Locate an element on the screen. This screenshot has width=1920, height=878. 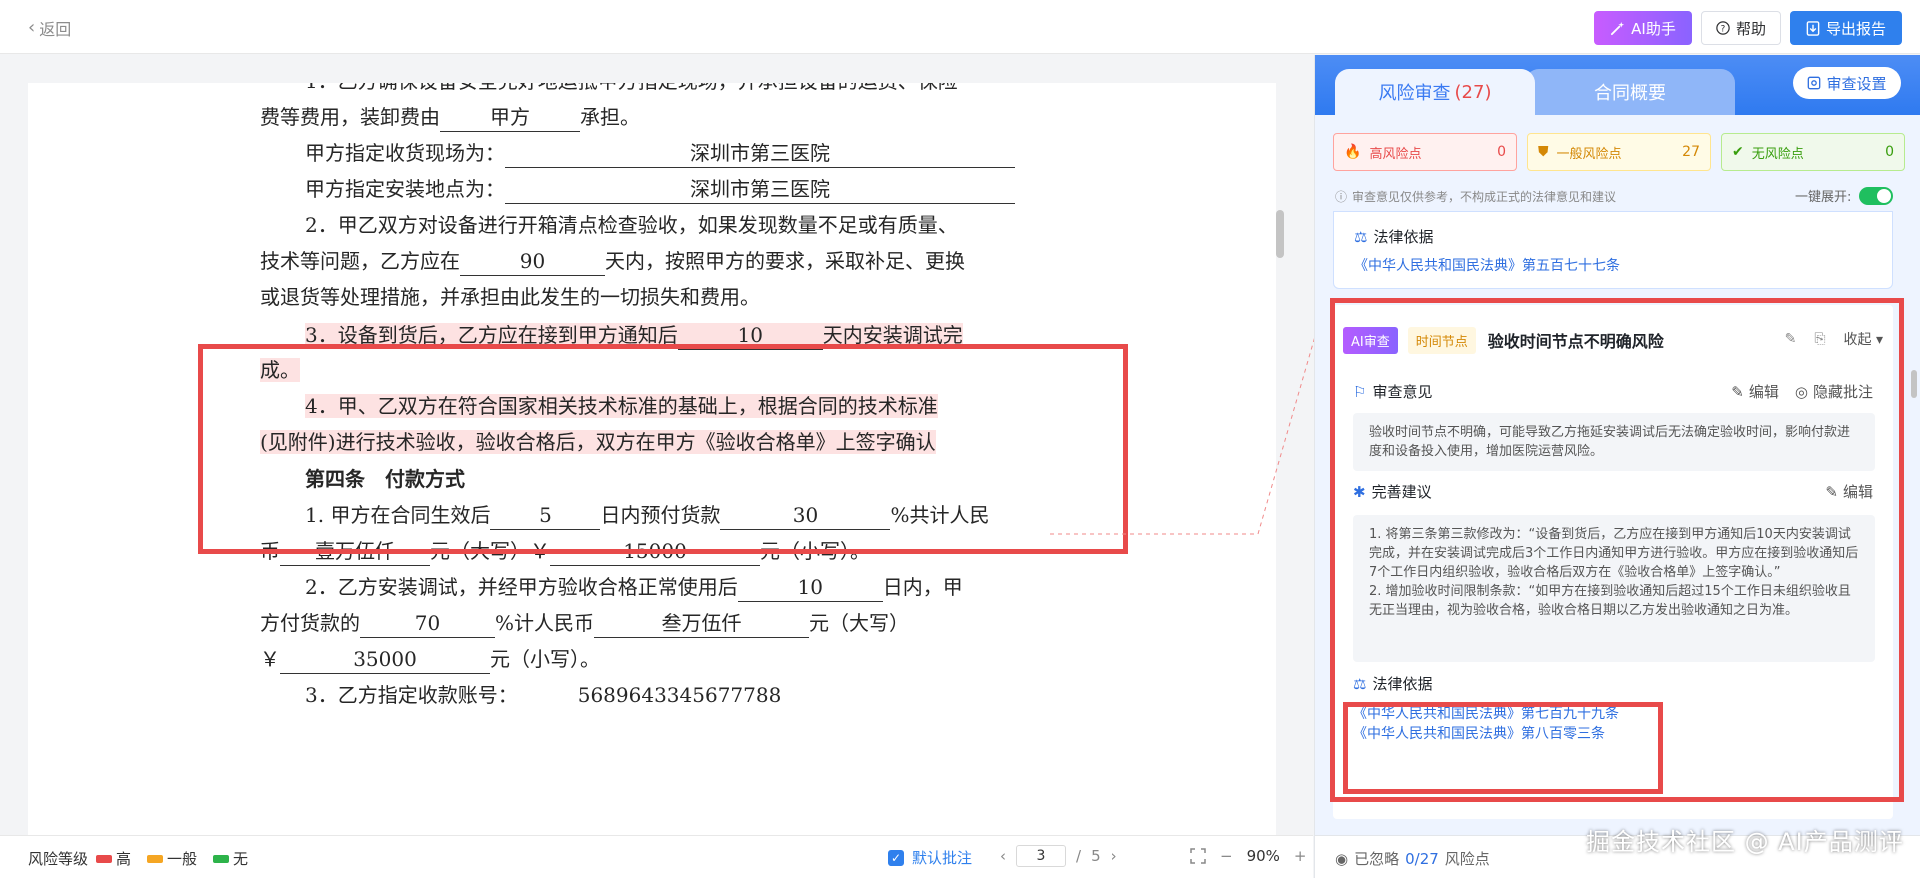
legend-high: 高 is located at coordinates (113, 858).